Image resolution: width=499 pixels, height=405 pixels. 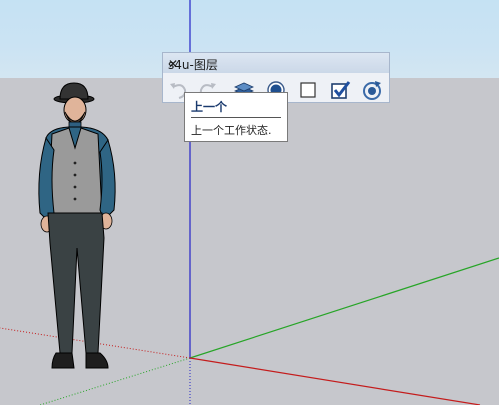 I want to click on refresh-target-icon, so click(x=372, y=90).